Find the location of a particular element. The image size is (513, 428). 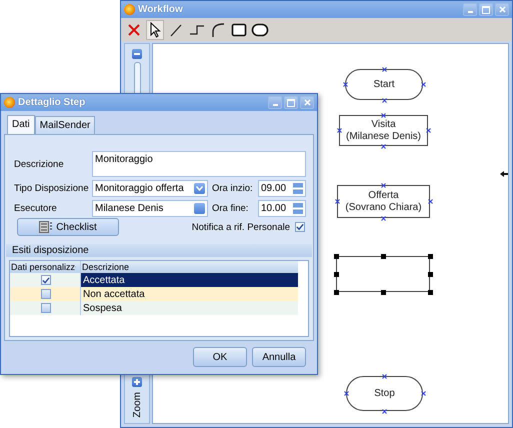

lookup-field: Milanese Denis is located at coordinates (150, 208).